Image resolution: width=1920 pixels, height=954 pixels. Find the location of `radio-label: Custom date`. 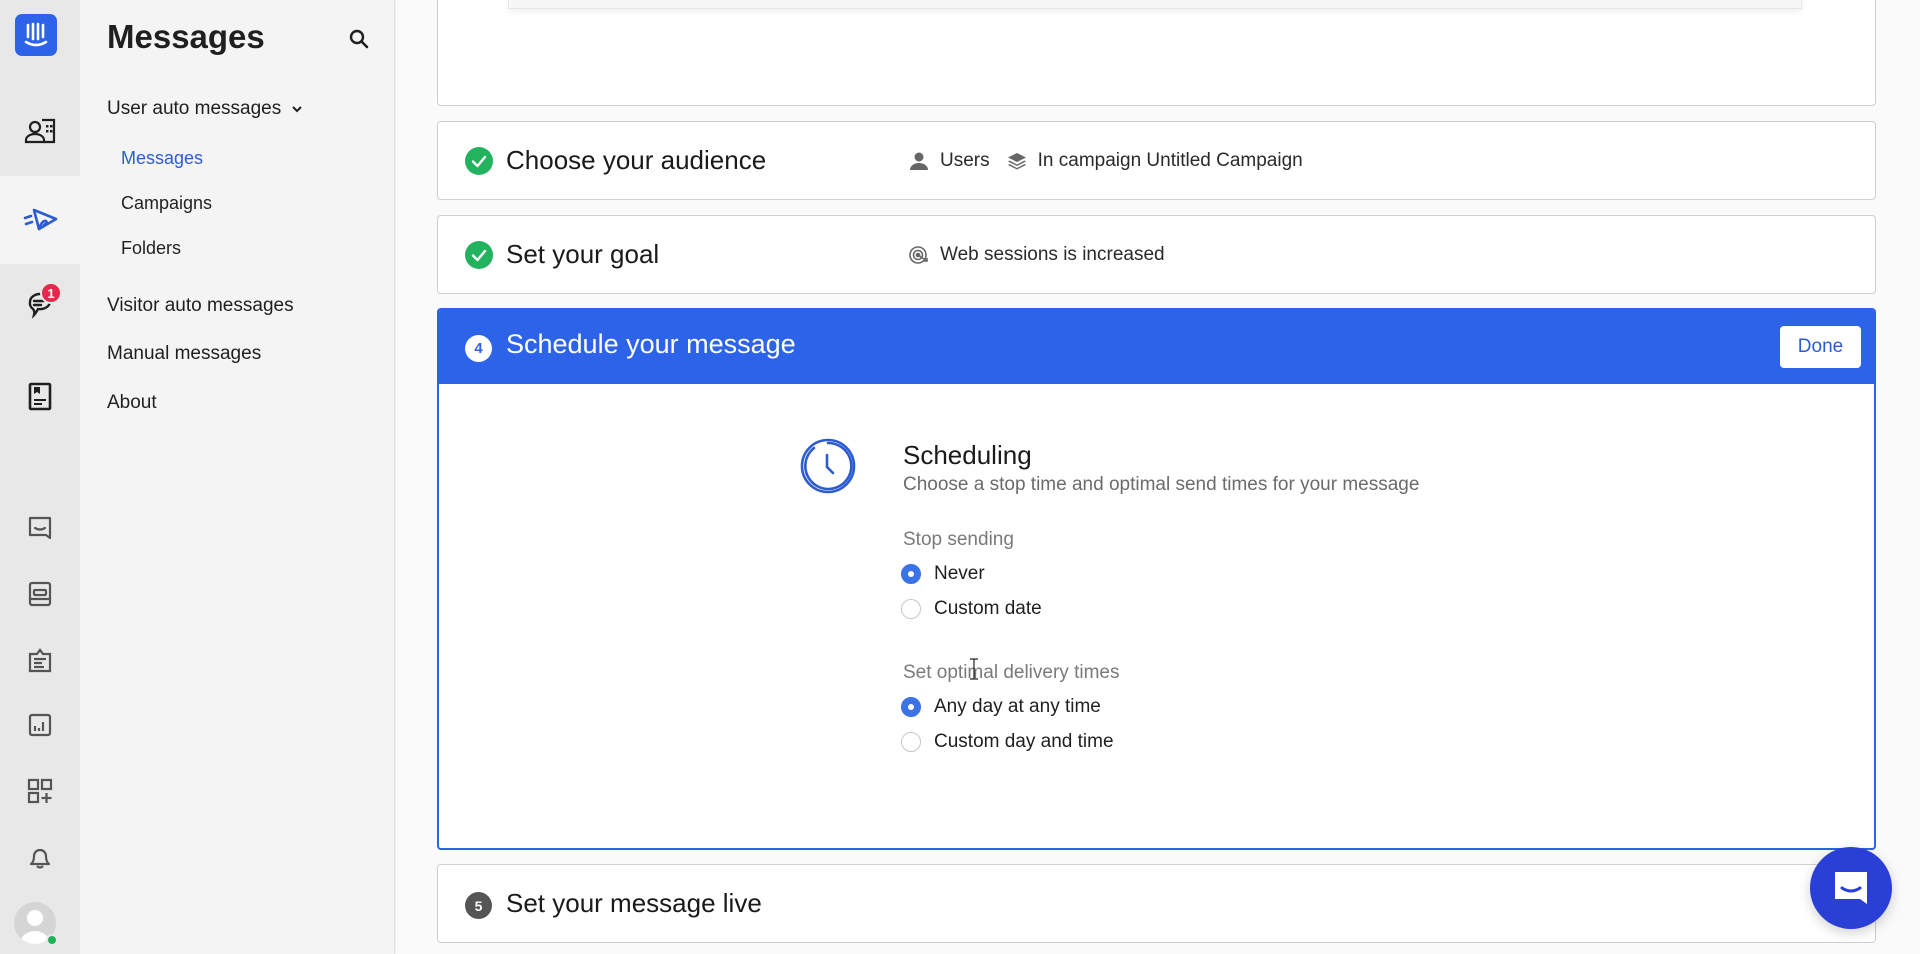

radio-label: Custom date is located at coordinates (988, 608).